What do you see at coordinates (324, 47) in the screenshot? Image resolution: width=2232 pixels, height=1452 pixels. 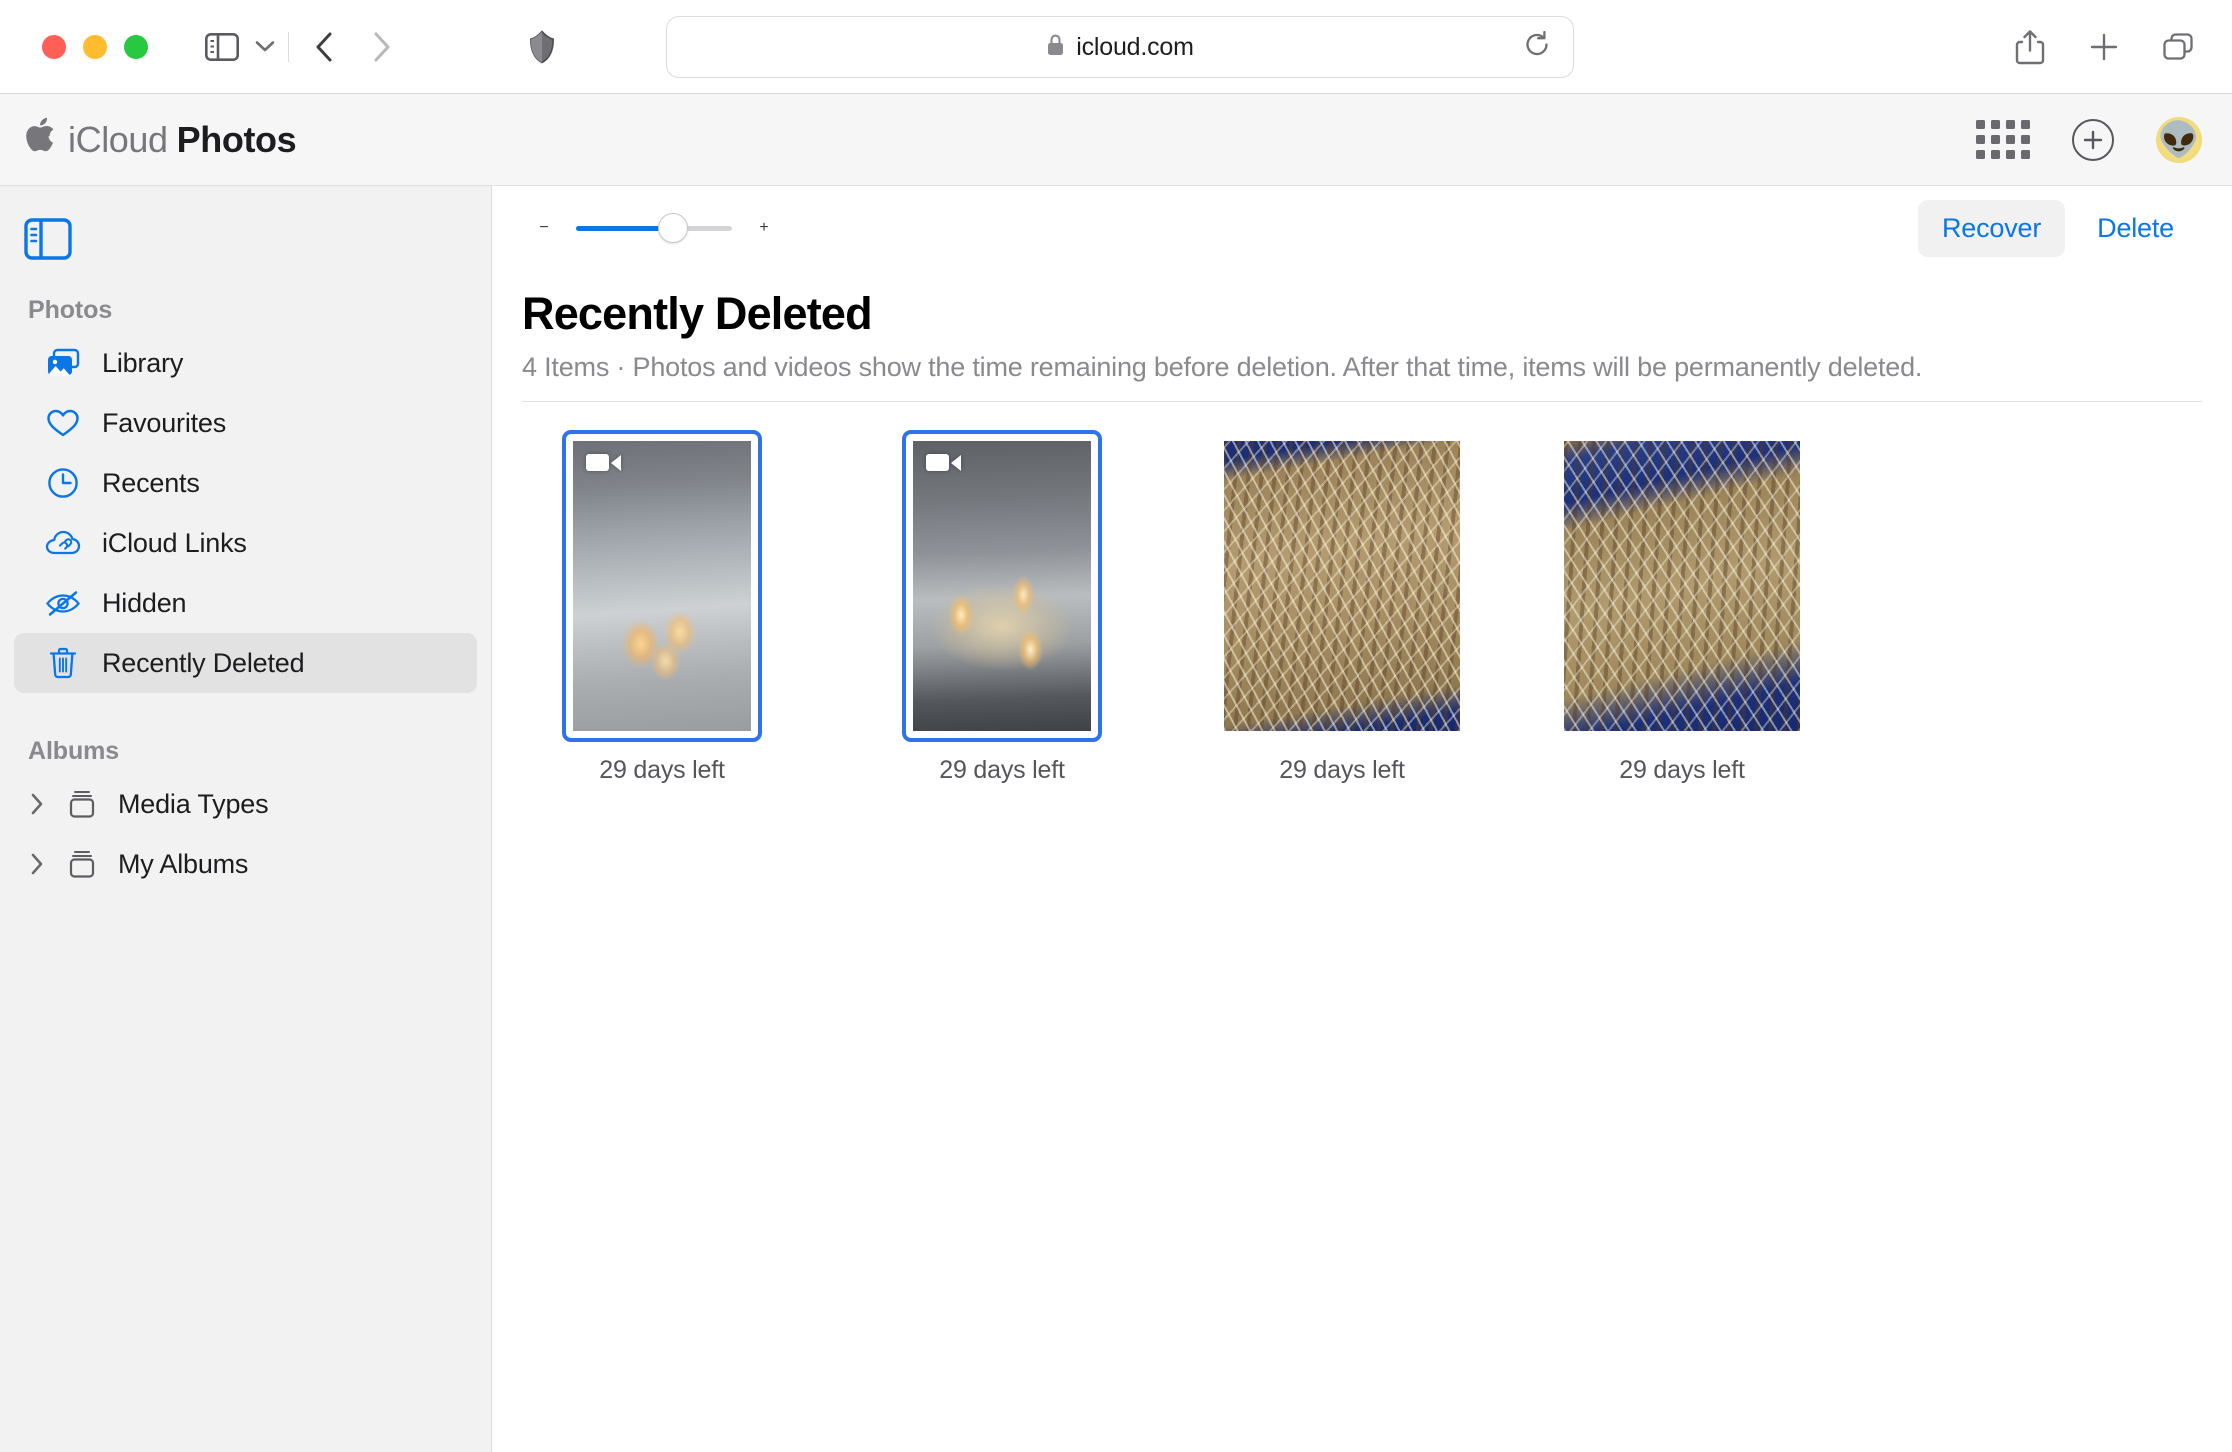 I see `back-arrow-icon` at bounding box center [324, 47].